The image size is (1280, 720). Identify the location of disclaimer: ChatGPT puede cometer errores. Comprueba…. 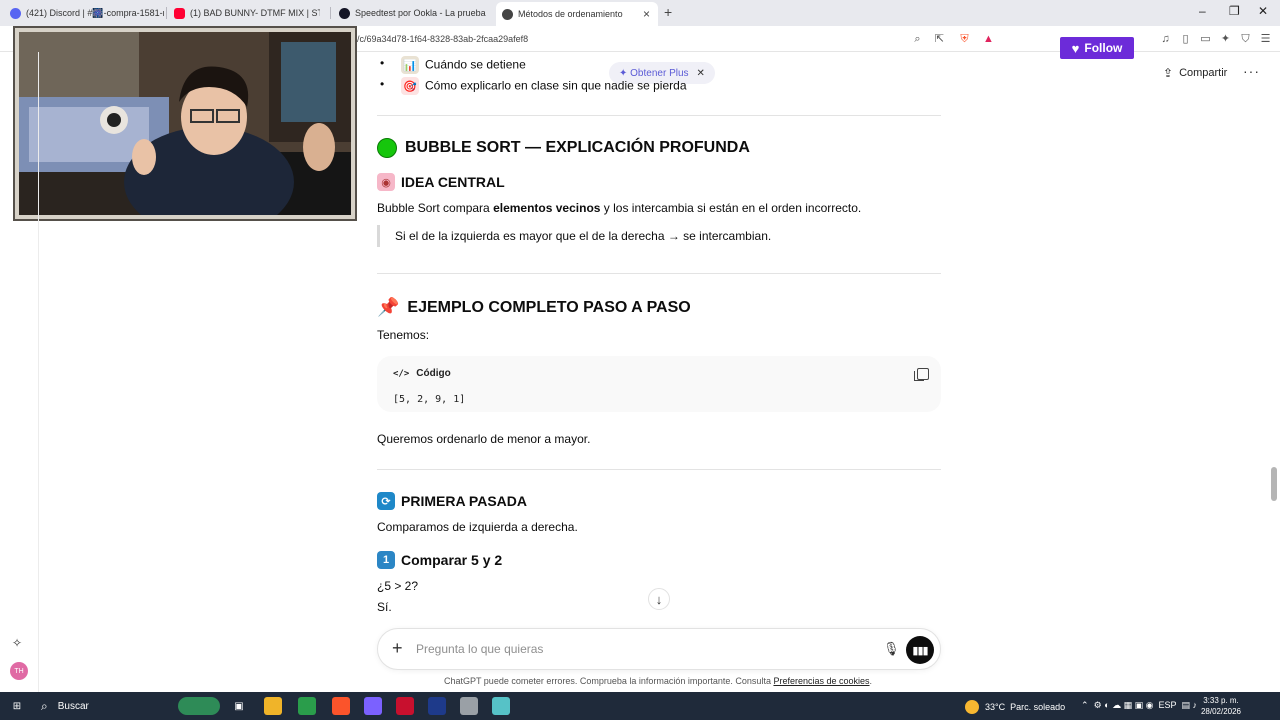
(658, 681).